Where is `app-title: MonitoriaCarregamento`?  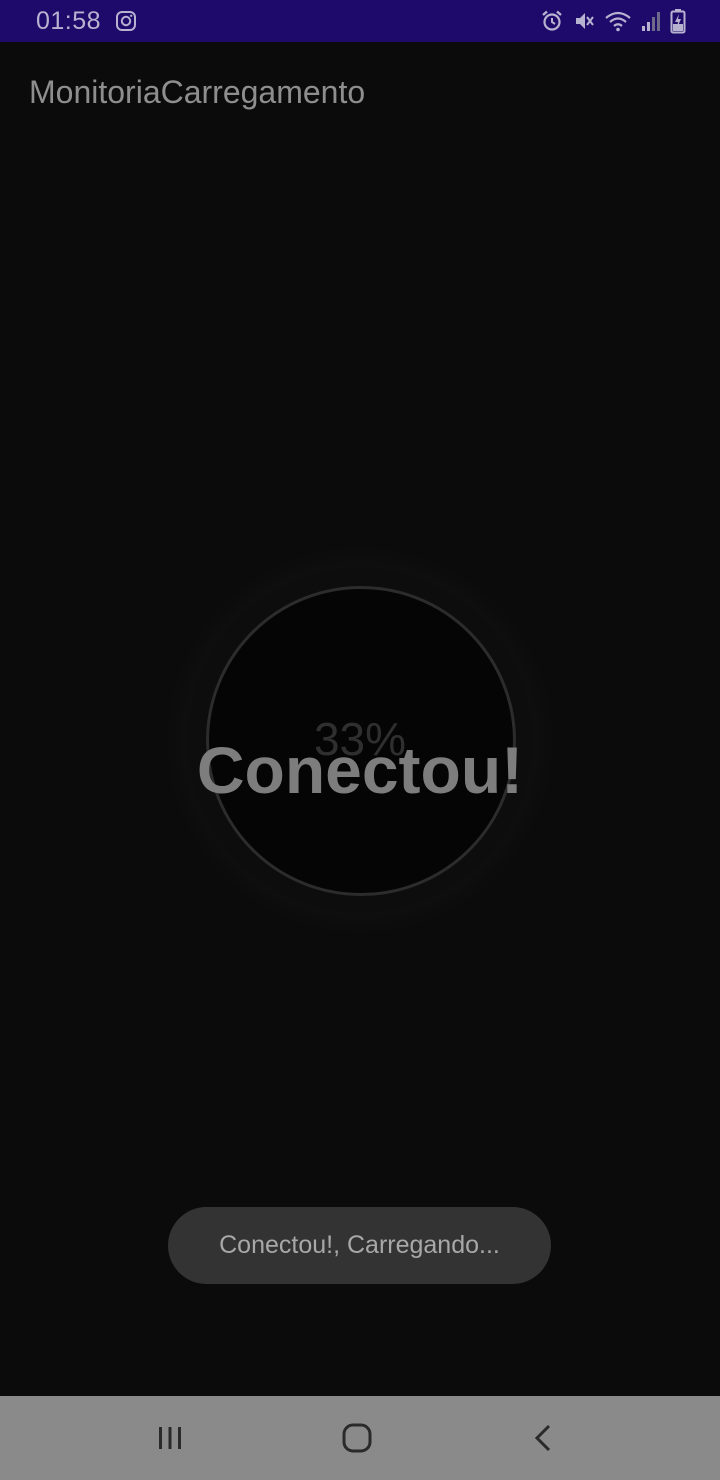 app-title: MonitoriaCarregamento is located at coordinates (197, 91).